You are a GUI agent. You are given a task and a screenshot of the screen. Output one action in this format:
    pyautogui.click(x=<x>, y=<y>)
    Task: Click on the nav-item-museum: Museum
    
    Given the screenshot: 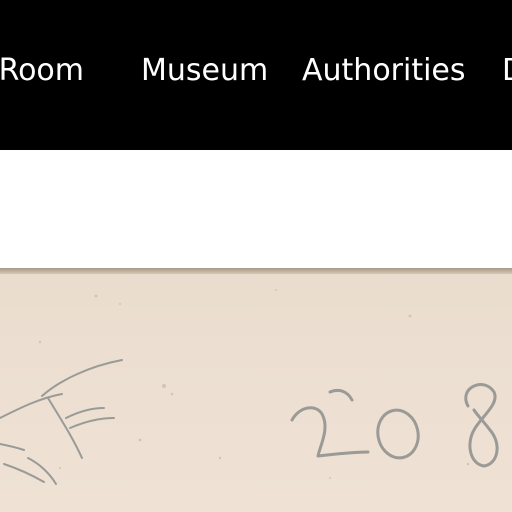 What is the action you would take?
    pyautogui.click(x=204, y=71)
    